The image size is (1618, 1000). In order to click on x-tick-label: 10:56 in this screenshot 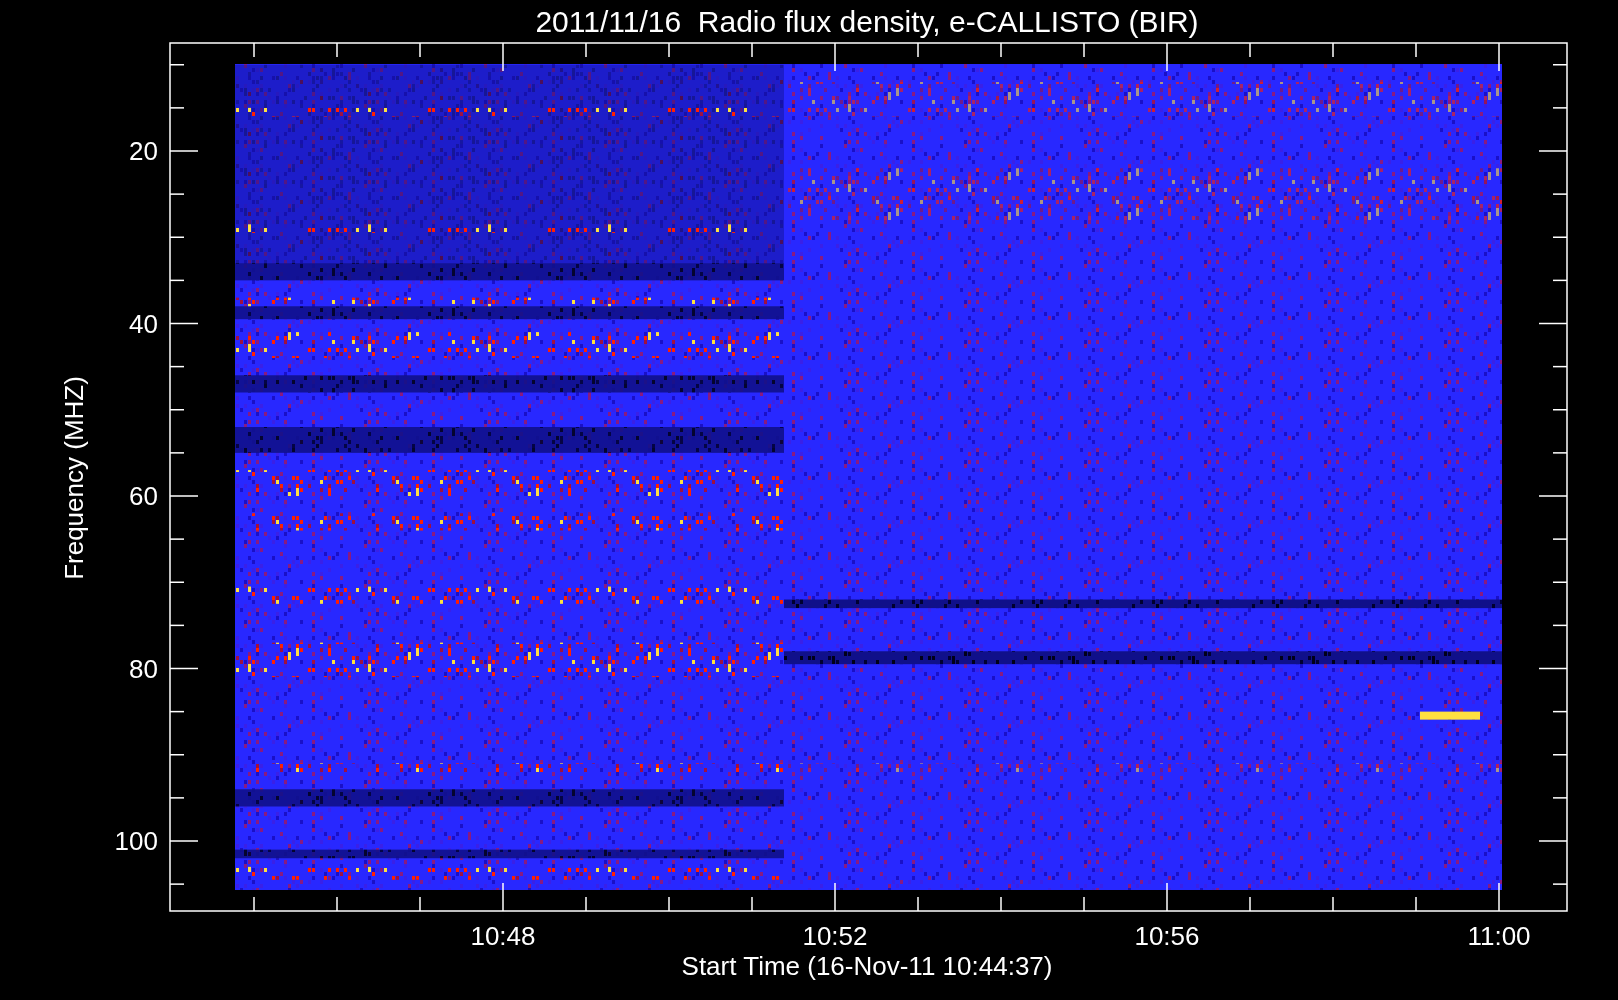, I will do `click(1167, 936)`.